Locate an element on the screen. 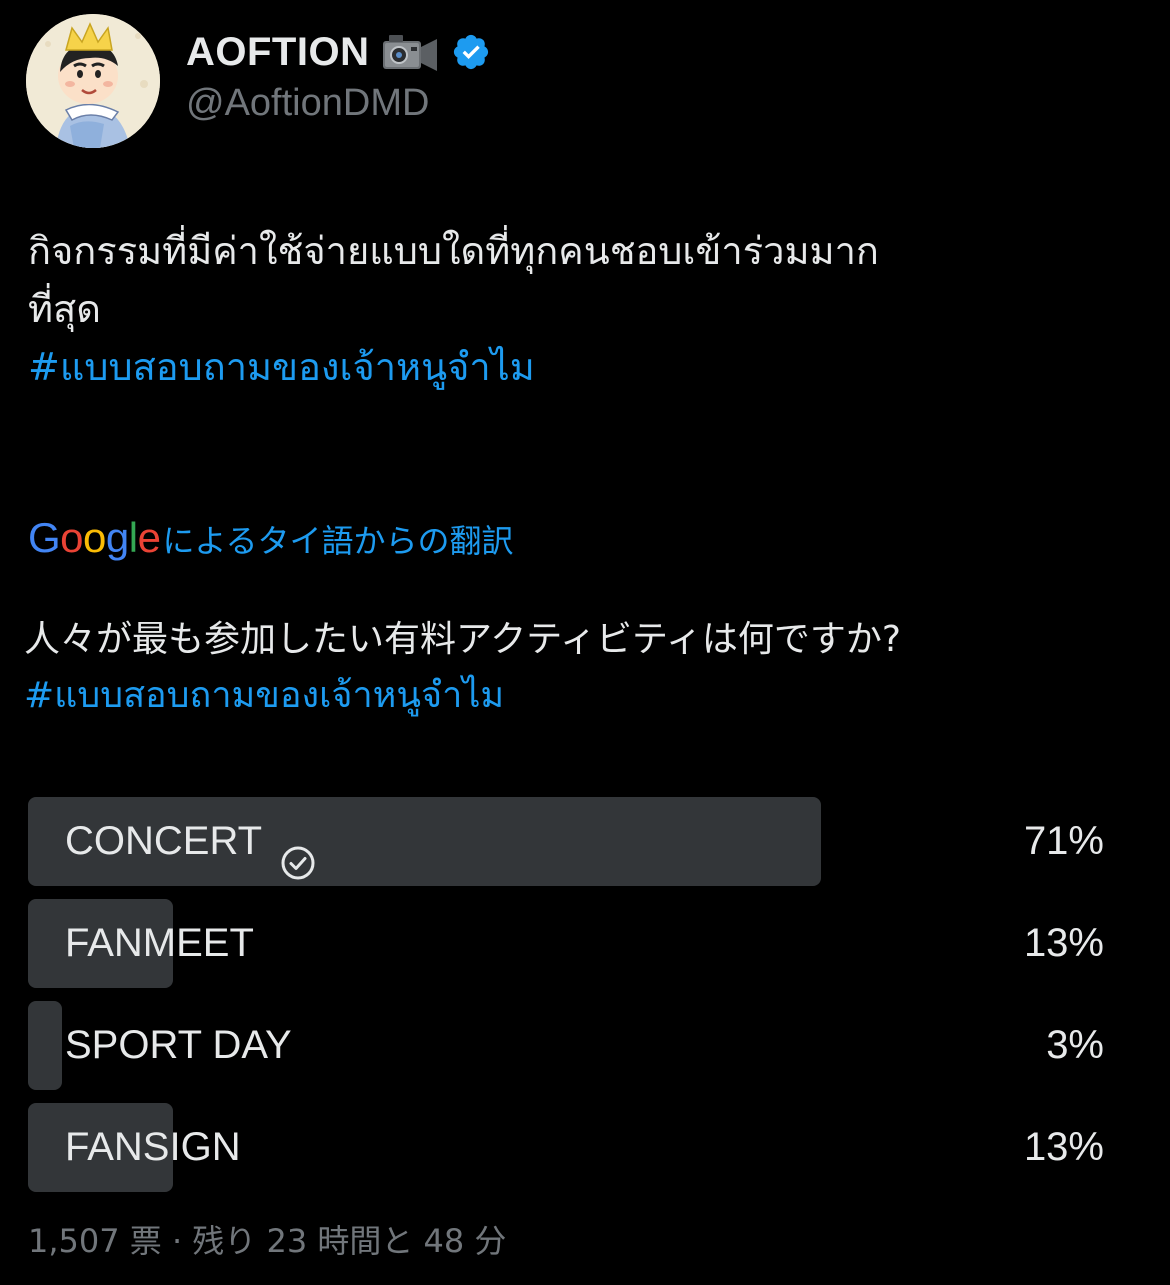 The image size is (1170, 1285). poll-option-percent: 3% is located at coordinates (1075, 1045).